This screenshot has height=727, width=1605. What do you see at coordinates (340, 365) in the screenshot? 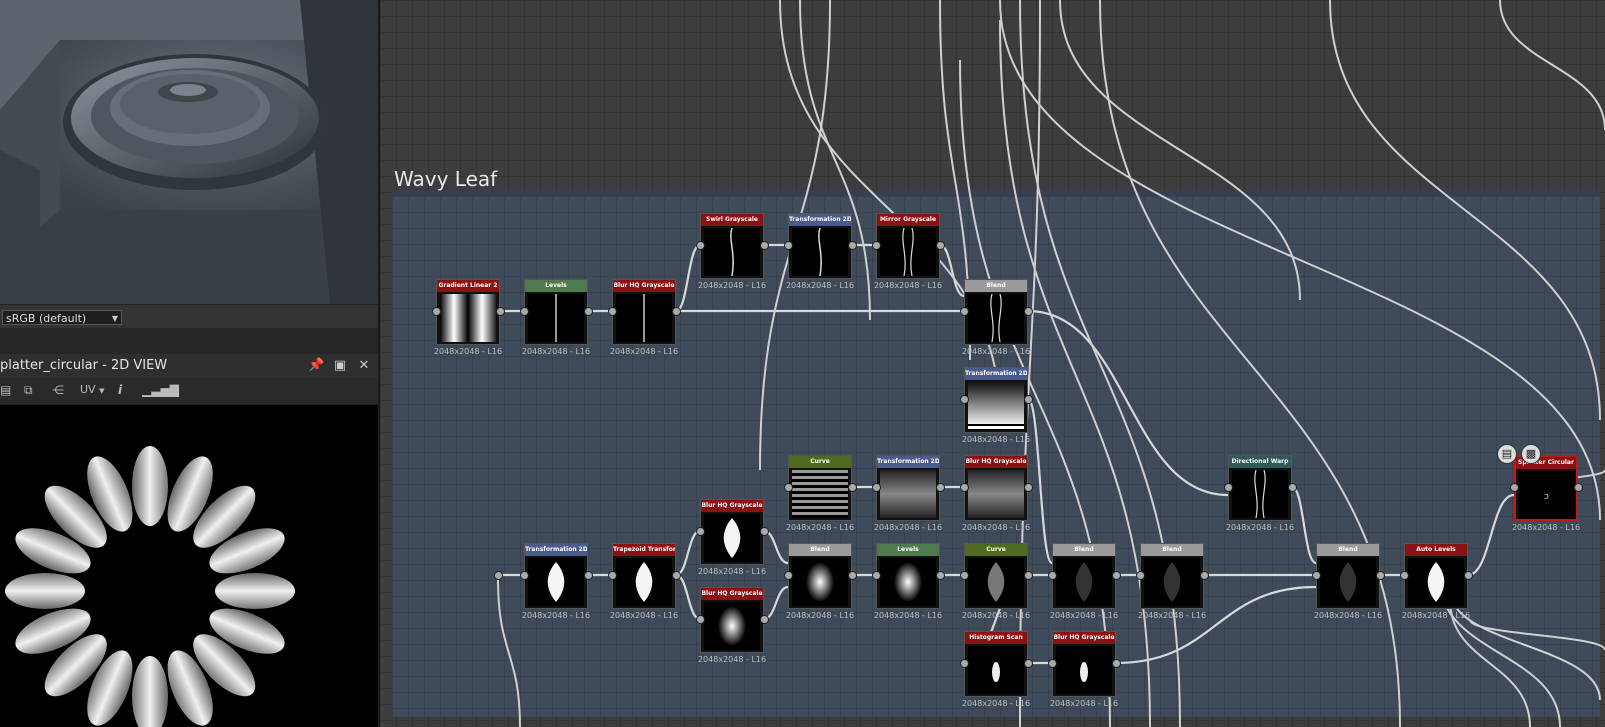
I see `maximize-icon: ▣` at bounding box center [340, 365].